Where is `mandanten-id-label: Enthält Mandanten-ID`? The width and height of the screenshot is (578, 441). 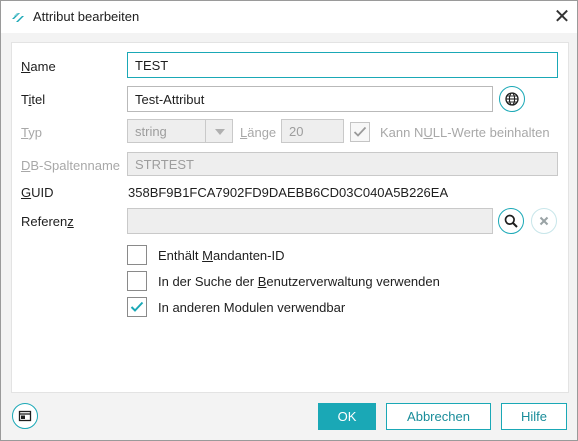 mandanten-id-label: Enthält Mandanten-ID is located at coordinates (221, 255).